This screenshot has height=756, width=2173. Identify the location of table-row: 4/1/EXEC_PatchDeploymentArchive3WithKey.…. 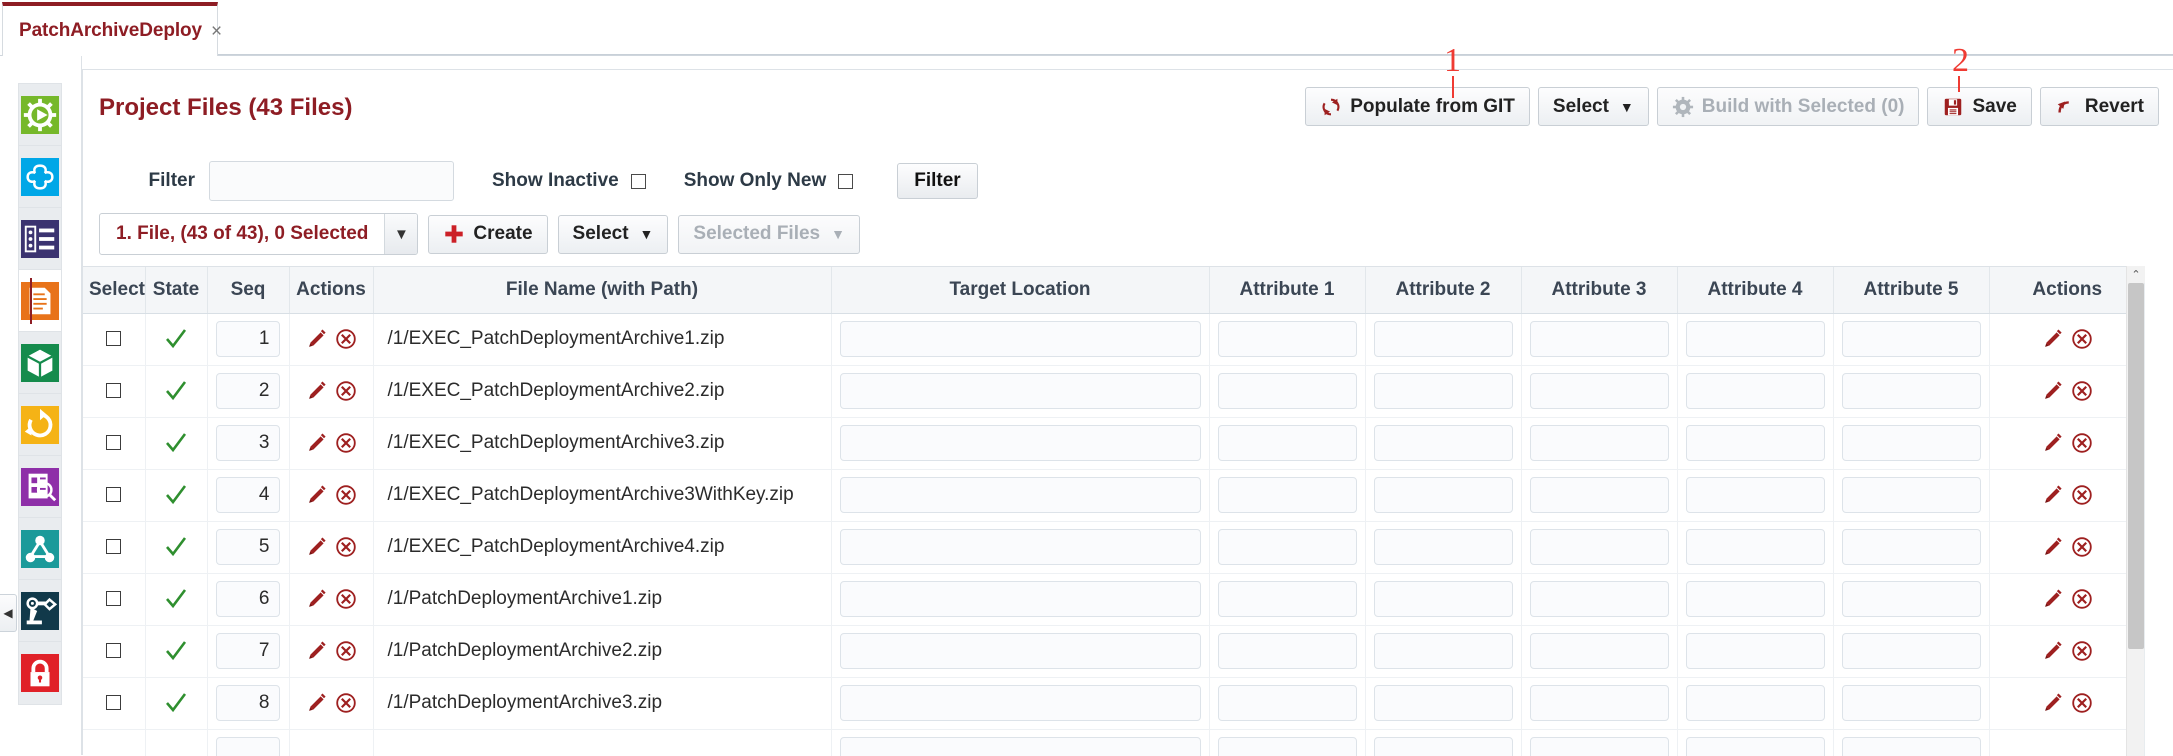
(1114, 495).